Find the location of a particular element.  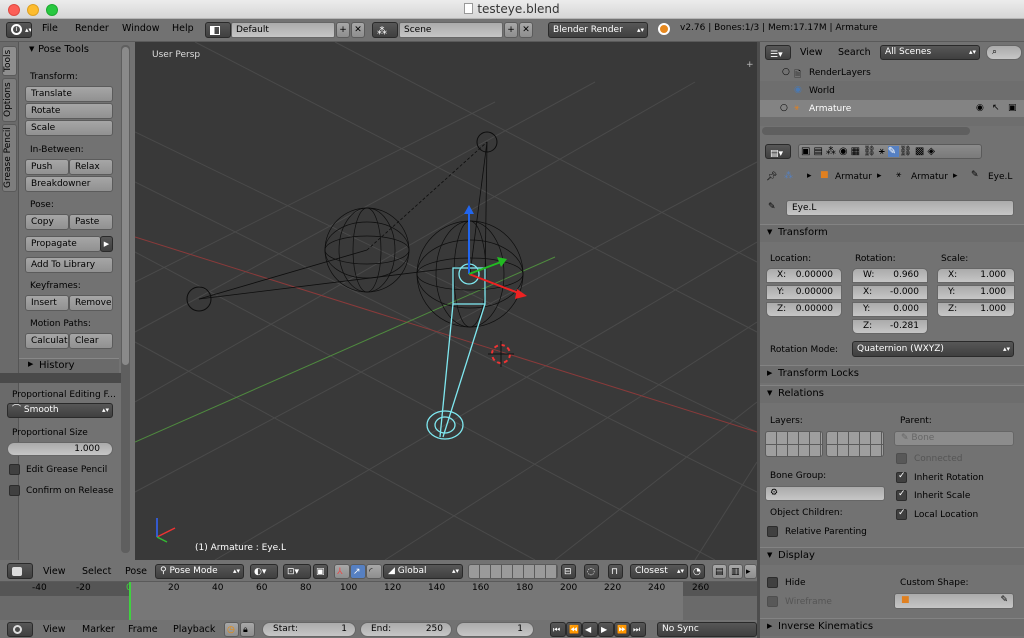

mode-dropdown: ⚲ Pose Mode ▴▾ is located at coordinates (199, 571).